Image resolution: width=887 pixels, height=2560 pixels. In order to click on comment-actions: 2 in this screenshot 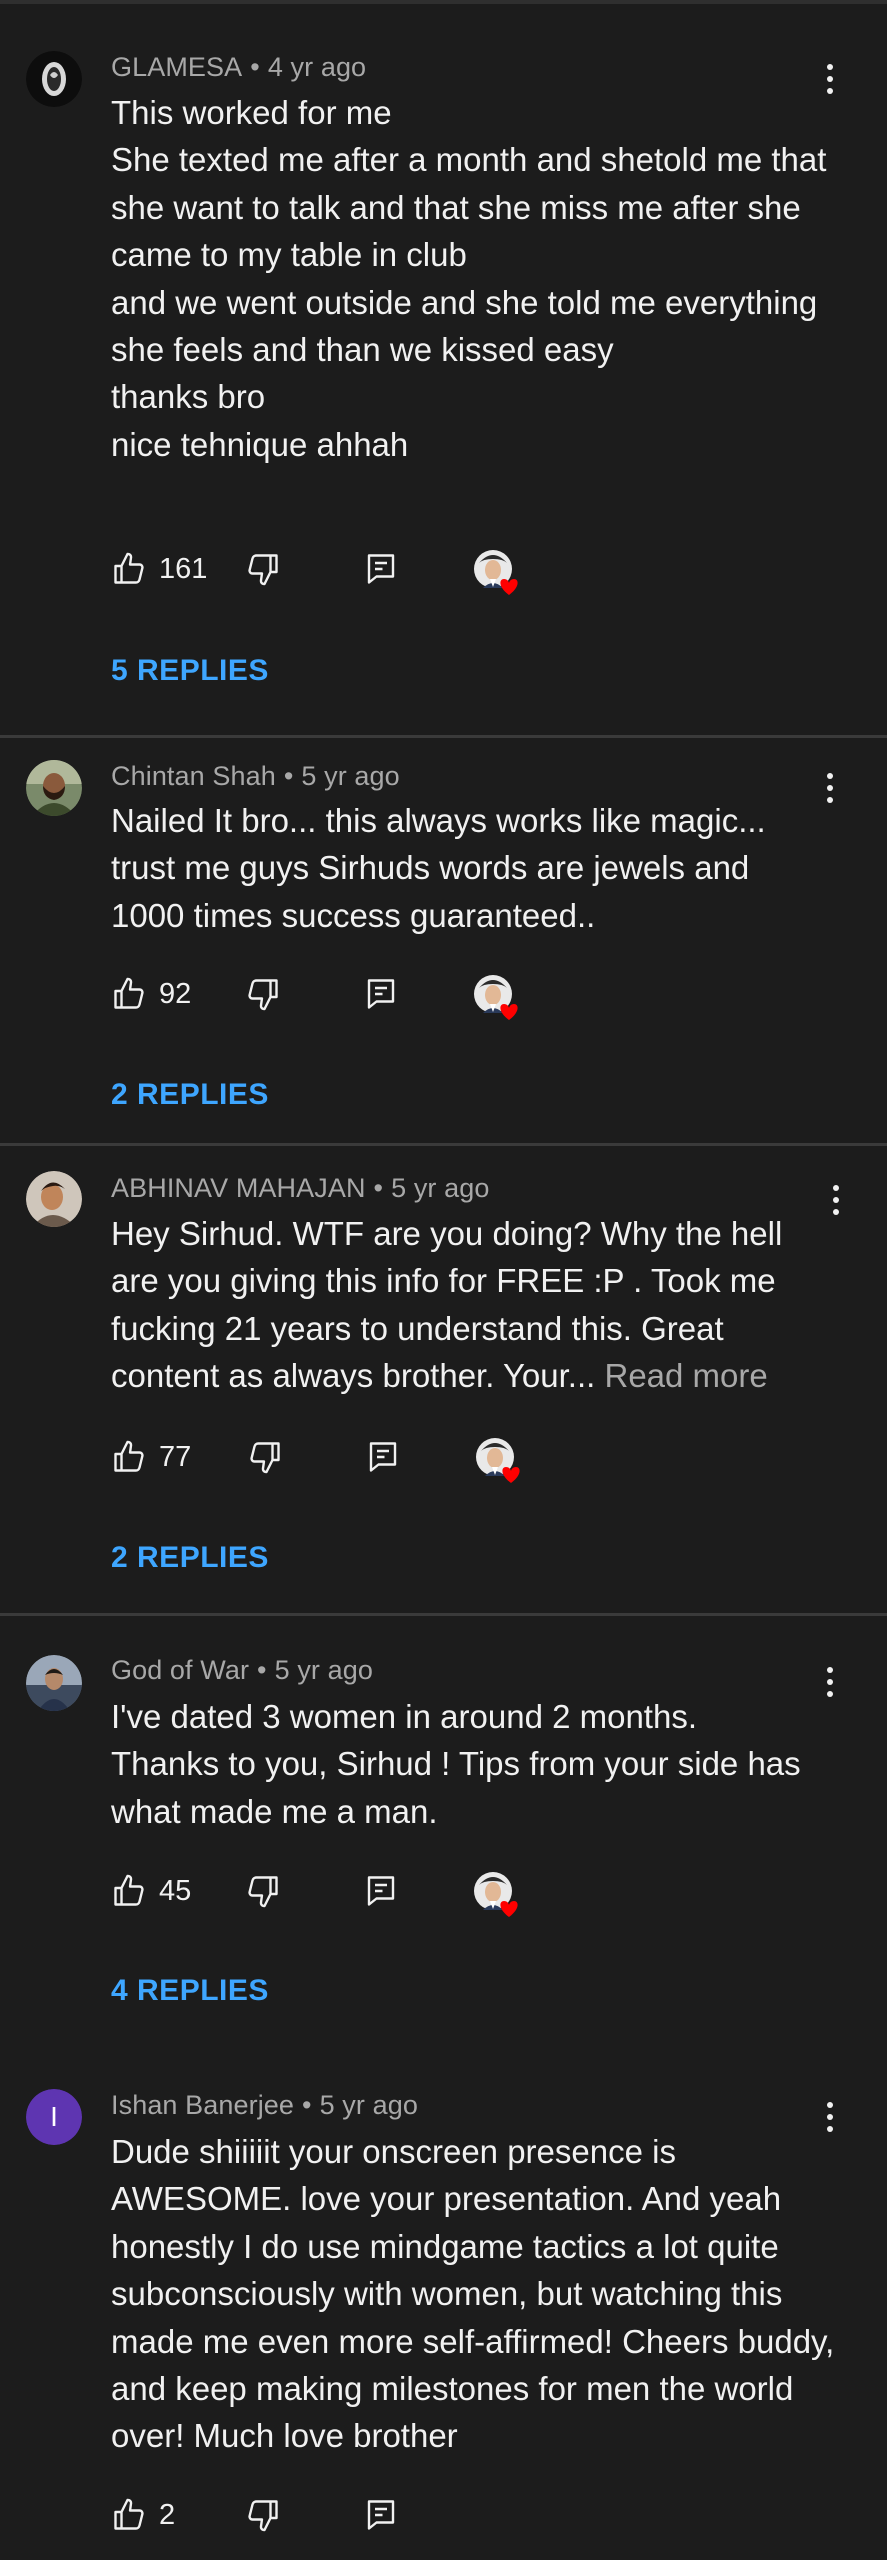, I will do `click(321, 2517)`.